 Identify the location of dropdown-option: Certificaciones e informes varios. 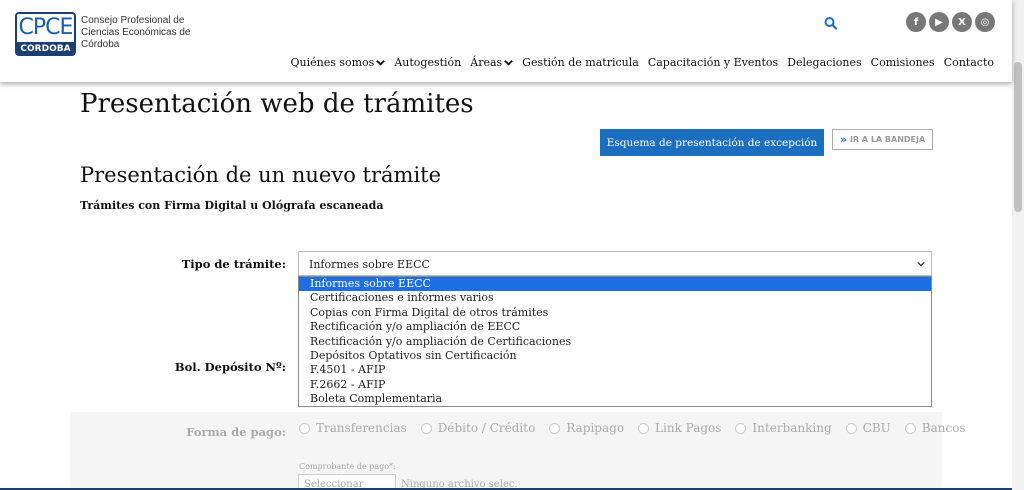
(615, 298).